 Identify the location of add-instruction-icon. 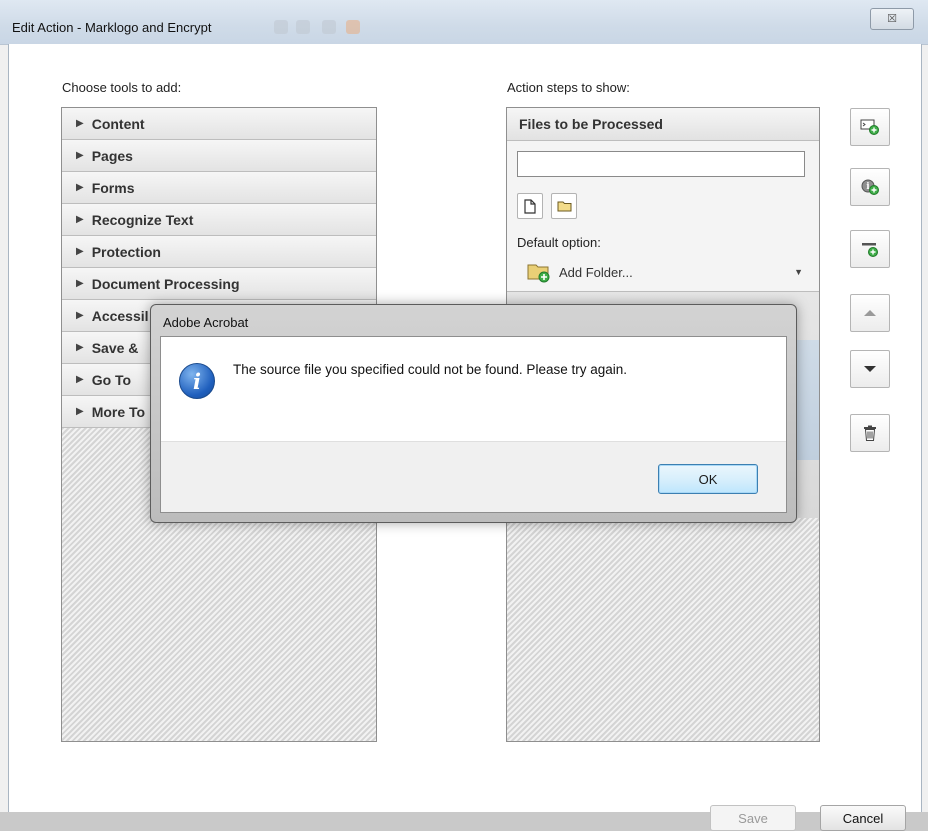
(869, 127).